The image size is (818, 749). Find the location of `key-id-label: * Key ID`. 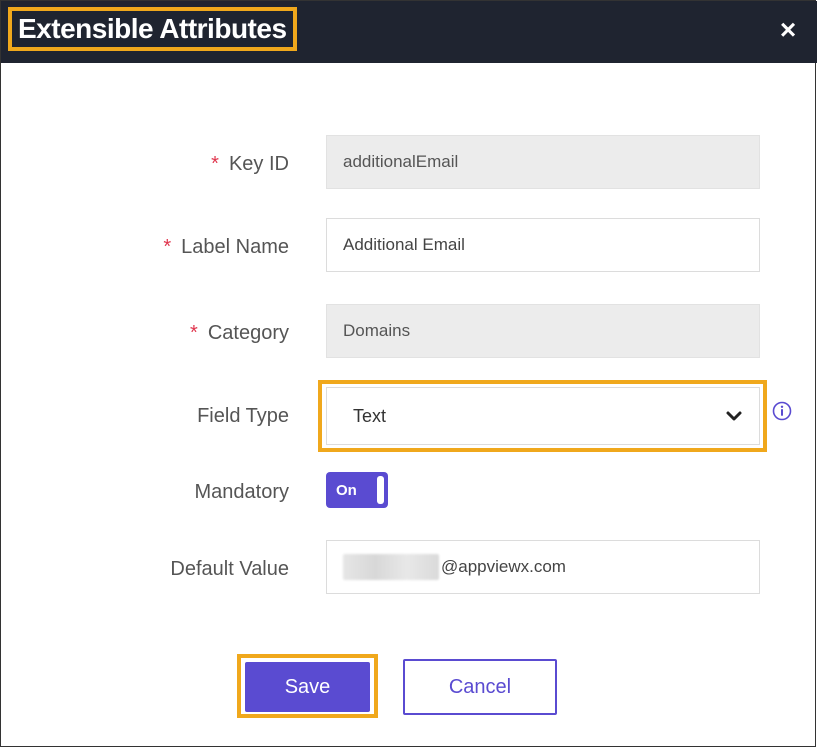

key-id-label: * Key ID is located at coordinates (250, 164).